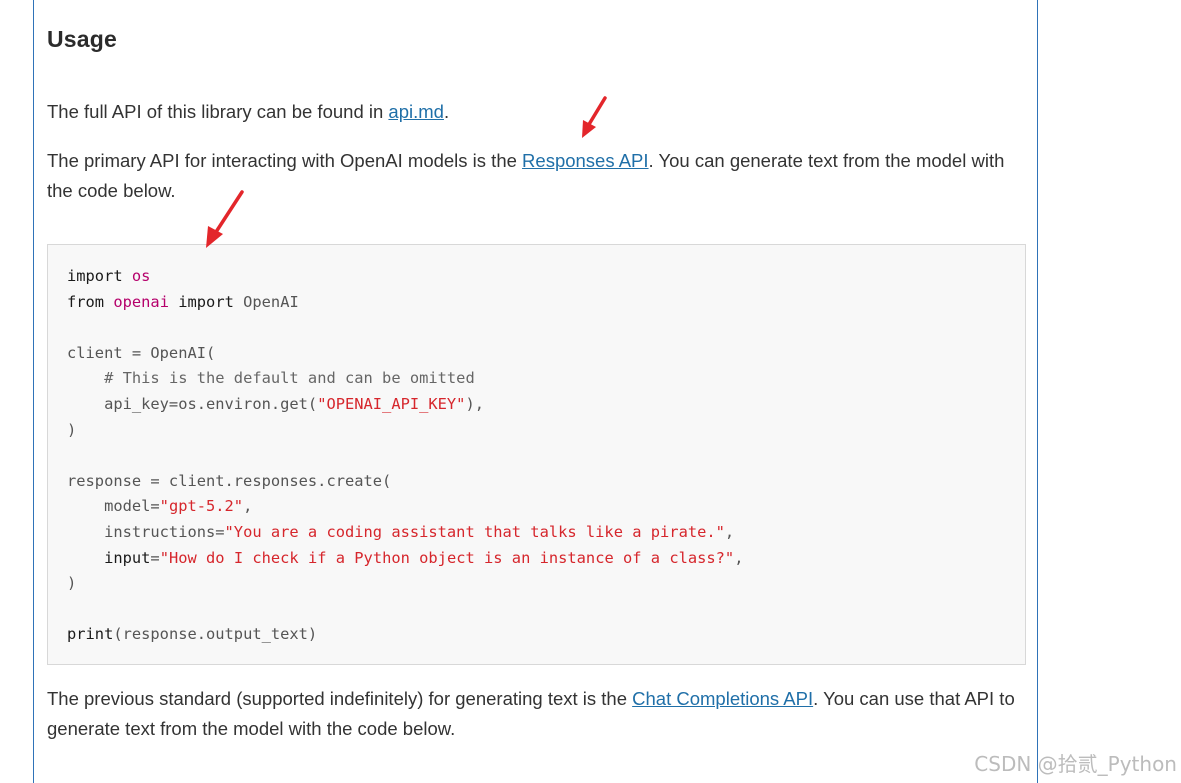 The width and height of the screenshot is (1181, 783). Describe the element at coordinates (266, 301) in the screenshot. I see `code-token: OpenAI` at that location.